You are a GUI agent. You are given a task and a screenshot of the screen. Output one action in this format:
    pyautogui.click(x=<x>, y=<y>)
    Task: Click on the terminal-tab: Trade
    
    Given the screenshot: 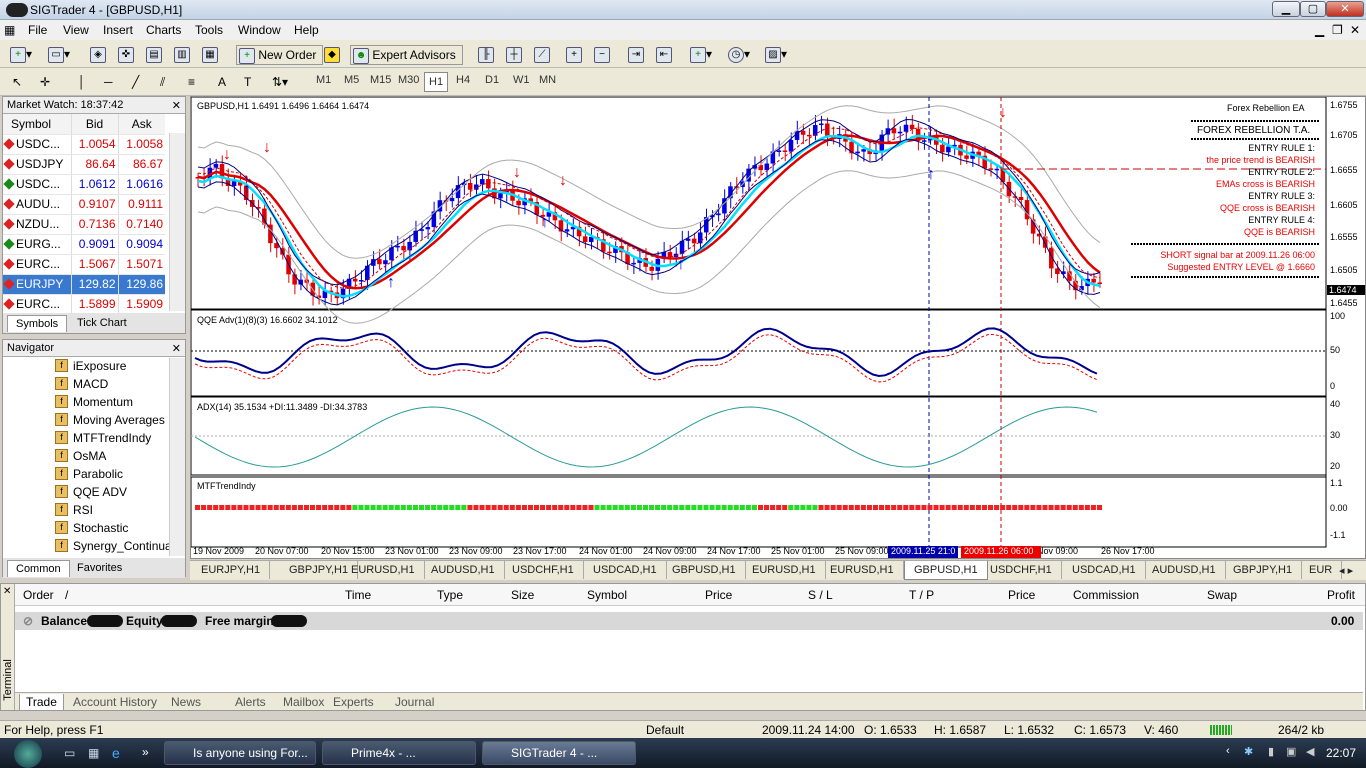 What is the action you would take?
    pyautogui.click(x=41, y=702)
    